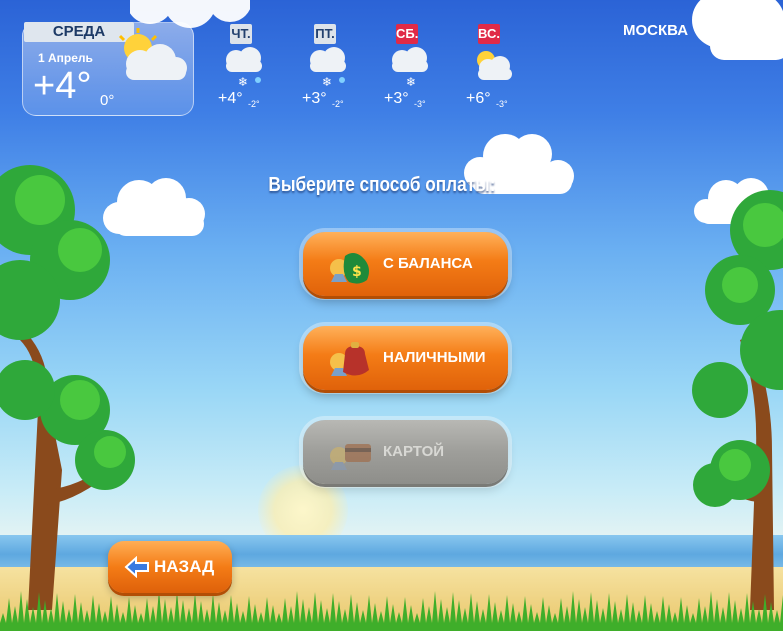 The height and width of the screenshot is (631, 783). Describe the element at coordinates (107, 100) in the screenshot. I see `today-temp-low: 0°` at that location.